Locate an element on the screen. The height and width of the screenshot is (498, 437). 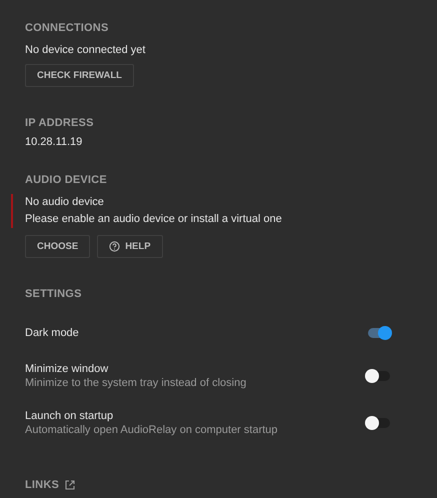
choose-button: CHOOSE is located at coordinates (57, 246).